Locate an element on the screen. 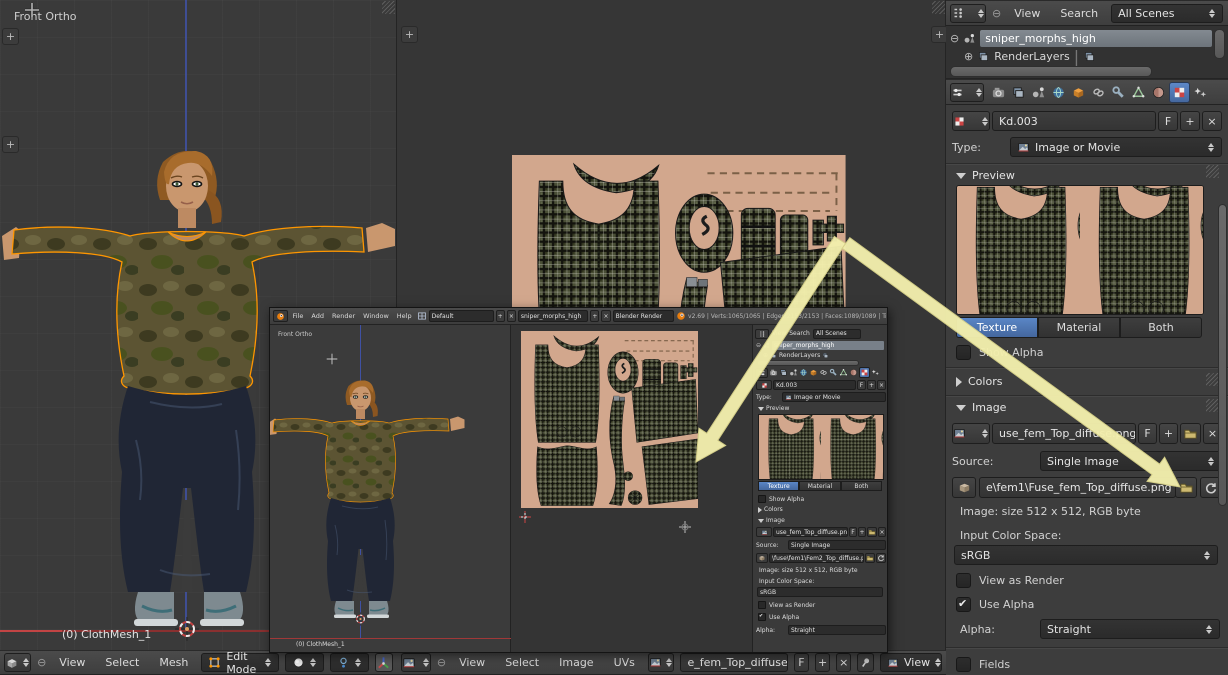 Image resolution: width=1228 pixels, height=675 pixels. inset-view-as-render-checkbox is located at coordinates (762, 605).